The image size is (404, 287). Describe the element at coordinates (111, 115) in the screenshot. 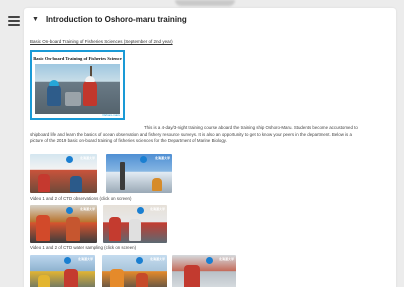

I see `hero-caption: Oshoro-maru` at that location.